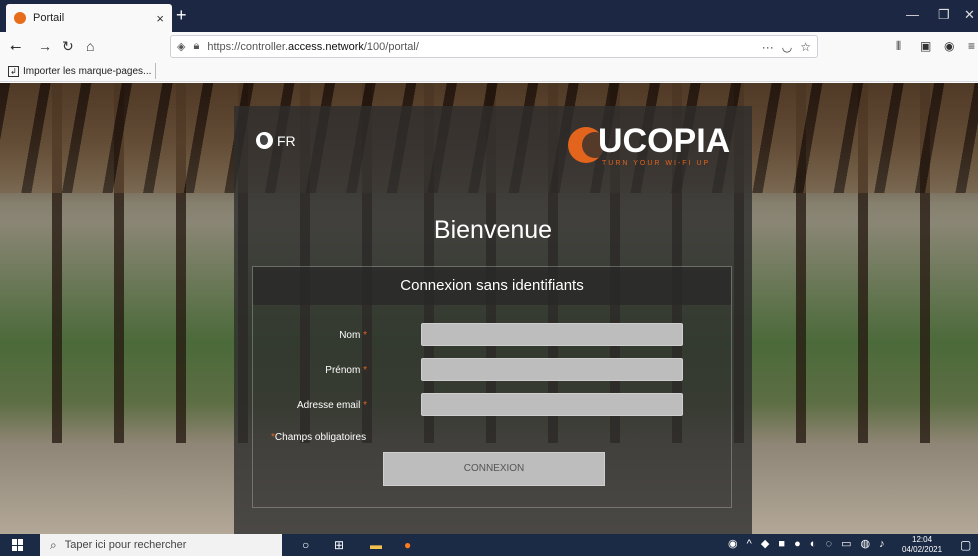  Describe the element at coordinates (492, 286) in the screenshot. I see `form-title: Connexion sans identifiants` at that location.